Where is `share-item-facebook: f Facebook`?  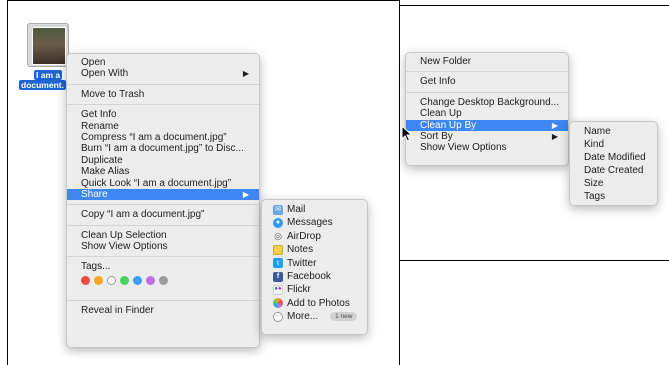
share-item-facebook: f Facebook is located at coordinates (314, 276).